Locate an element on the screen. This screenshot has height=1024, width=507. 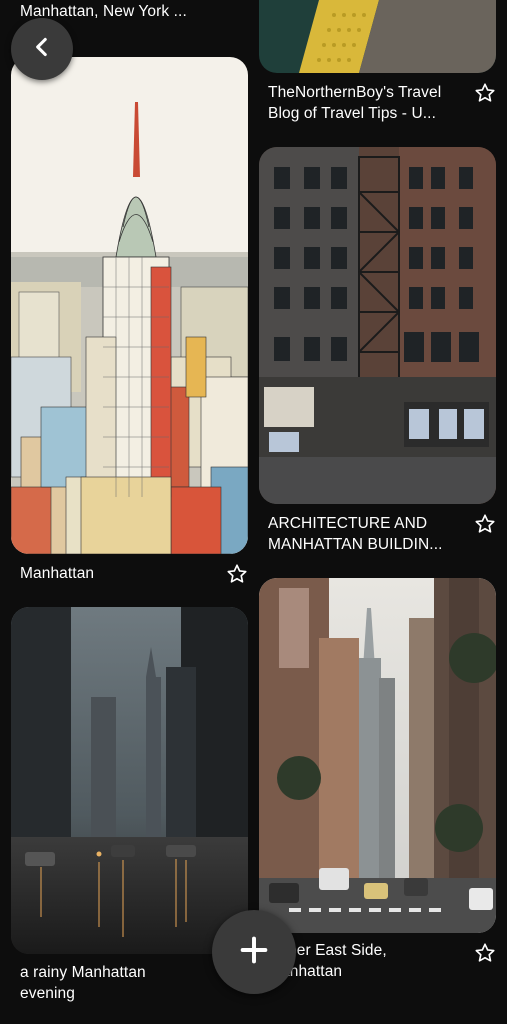
pin-title: Manhattan is located at coordinates (57, 573).